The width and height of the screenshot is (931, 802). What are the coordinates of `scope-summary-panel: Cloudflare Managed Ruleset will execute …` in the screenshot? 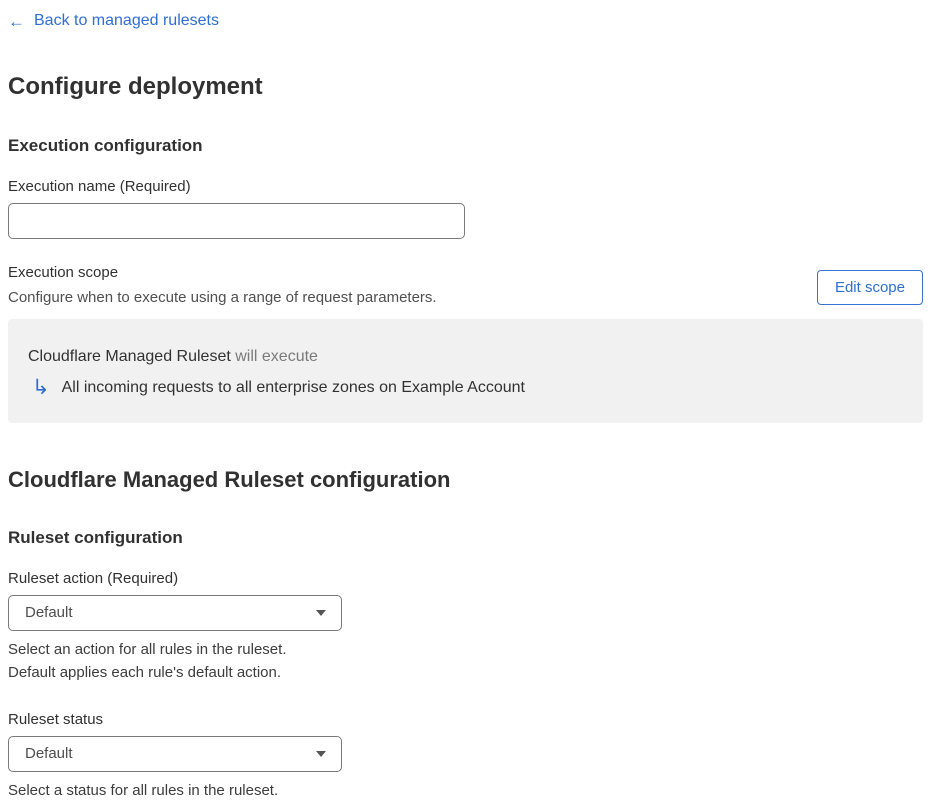 It's located at (465, 370).